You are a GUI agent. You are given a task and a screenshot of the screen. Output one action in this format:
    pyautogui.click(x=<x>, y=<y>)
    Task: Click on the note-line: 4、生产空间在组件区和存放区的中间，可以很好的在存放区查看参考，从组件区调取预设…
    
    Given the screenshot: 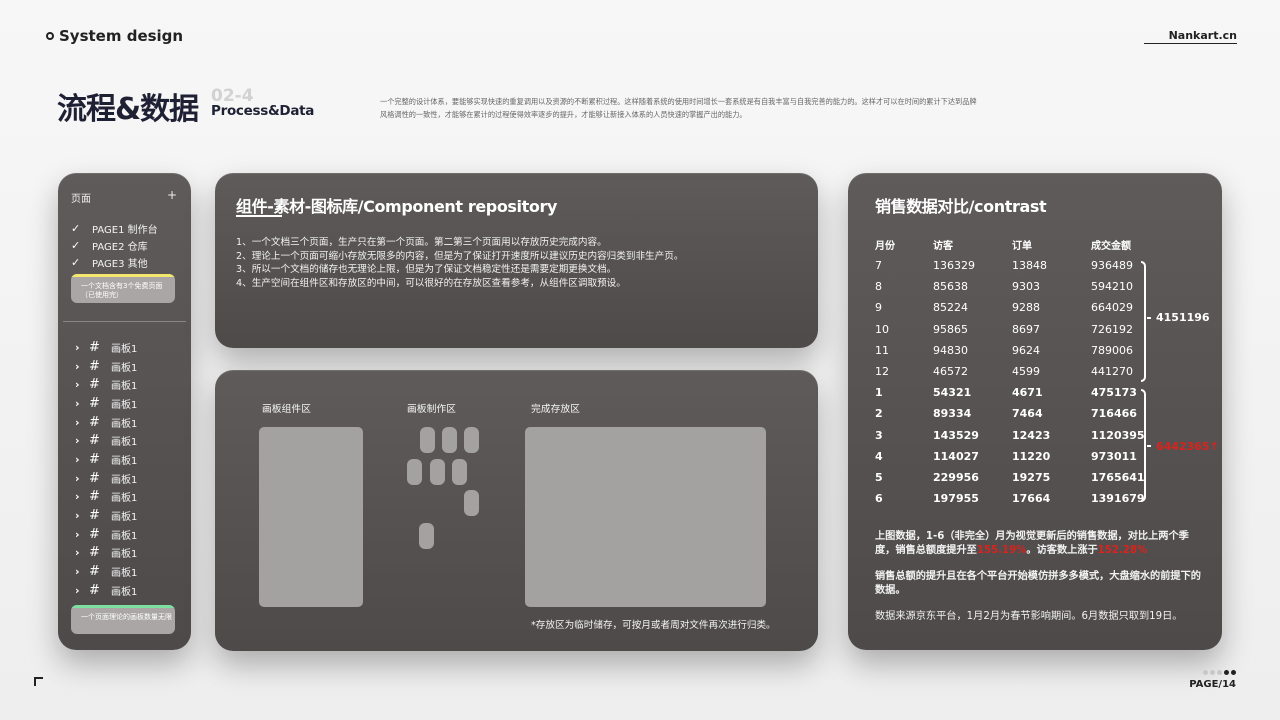 What is the action you would take?
    pyautogui.click(x=431, y=283)
    